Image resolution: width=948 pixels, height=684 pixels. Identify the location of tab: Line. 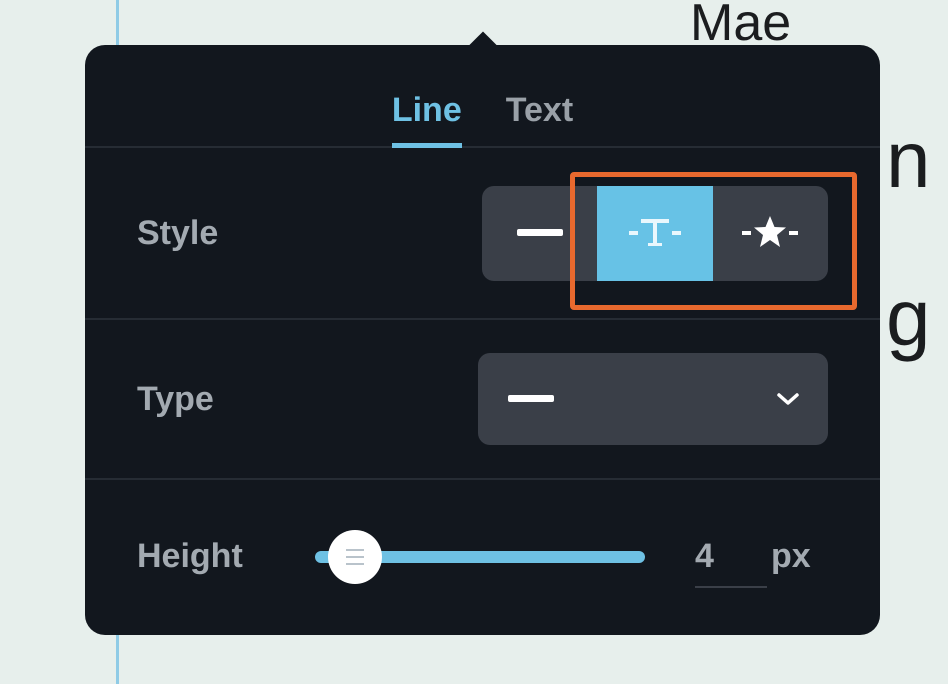
(427, 96).